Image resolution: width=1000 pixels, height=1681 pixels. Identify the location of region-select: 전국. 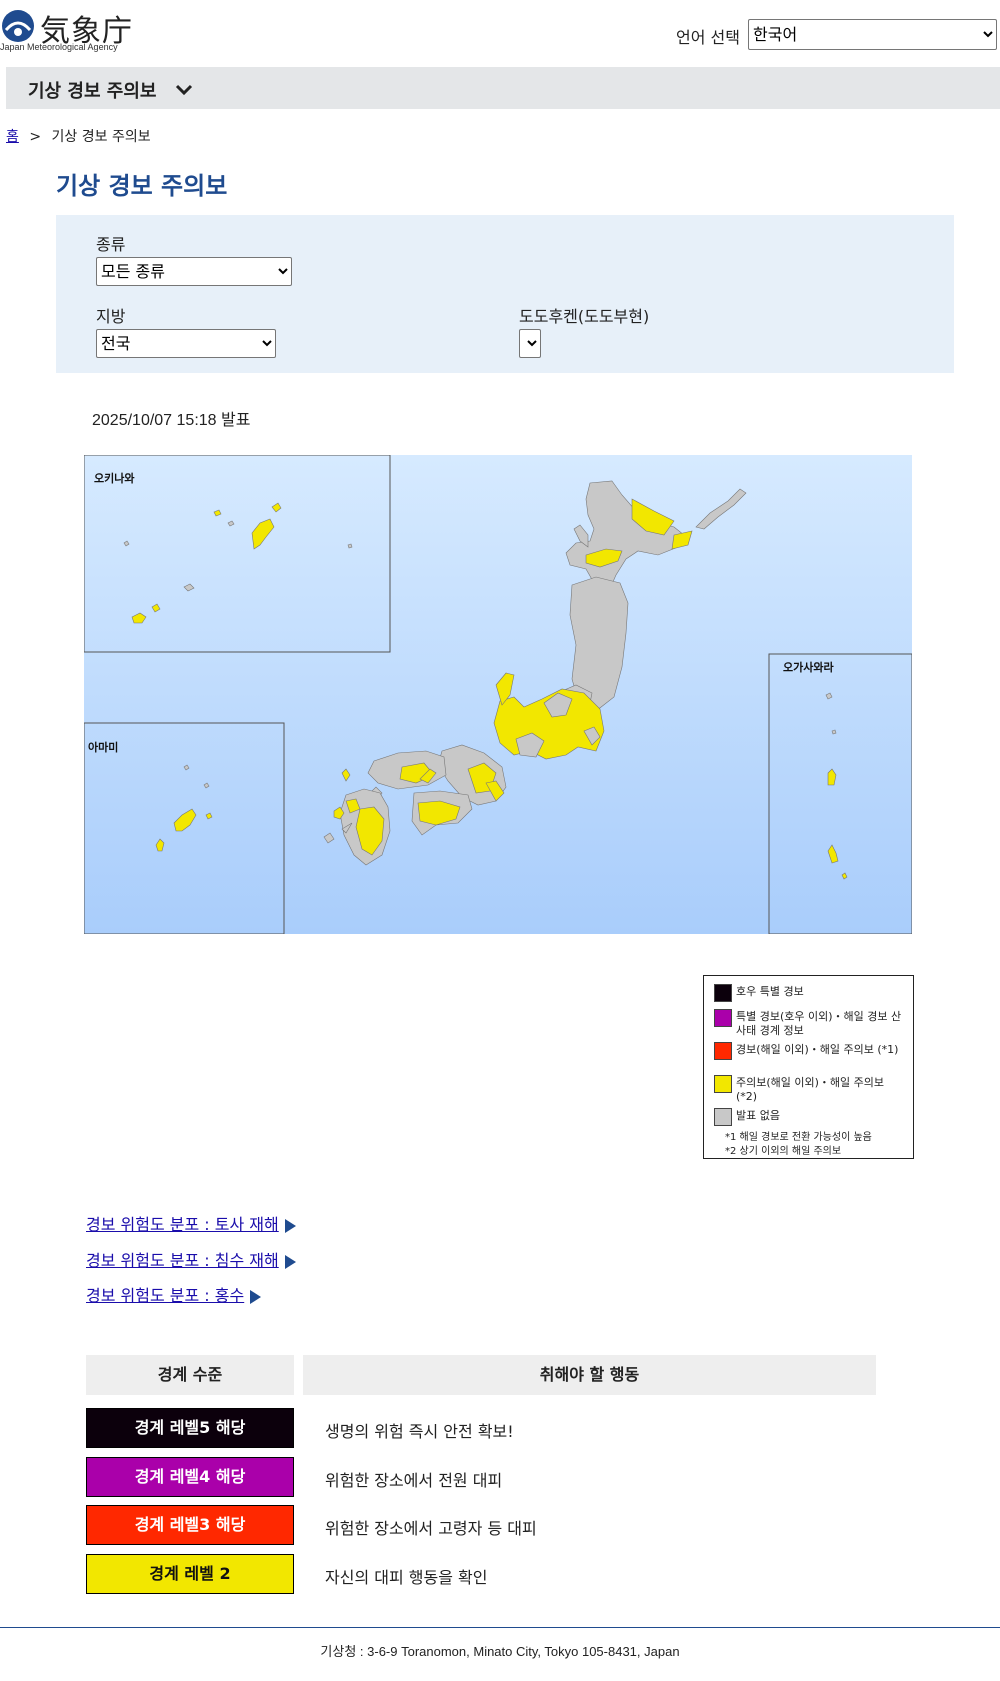
(186, 343).